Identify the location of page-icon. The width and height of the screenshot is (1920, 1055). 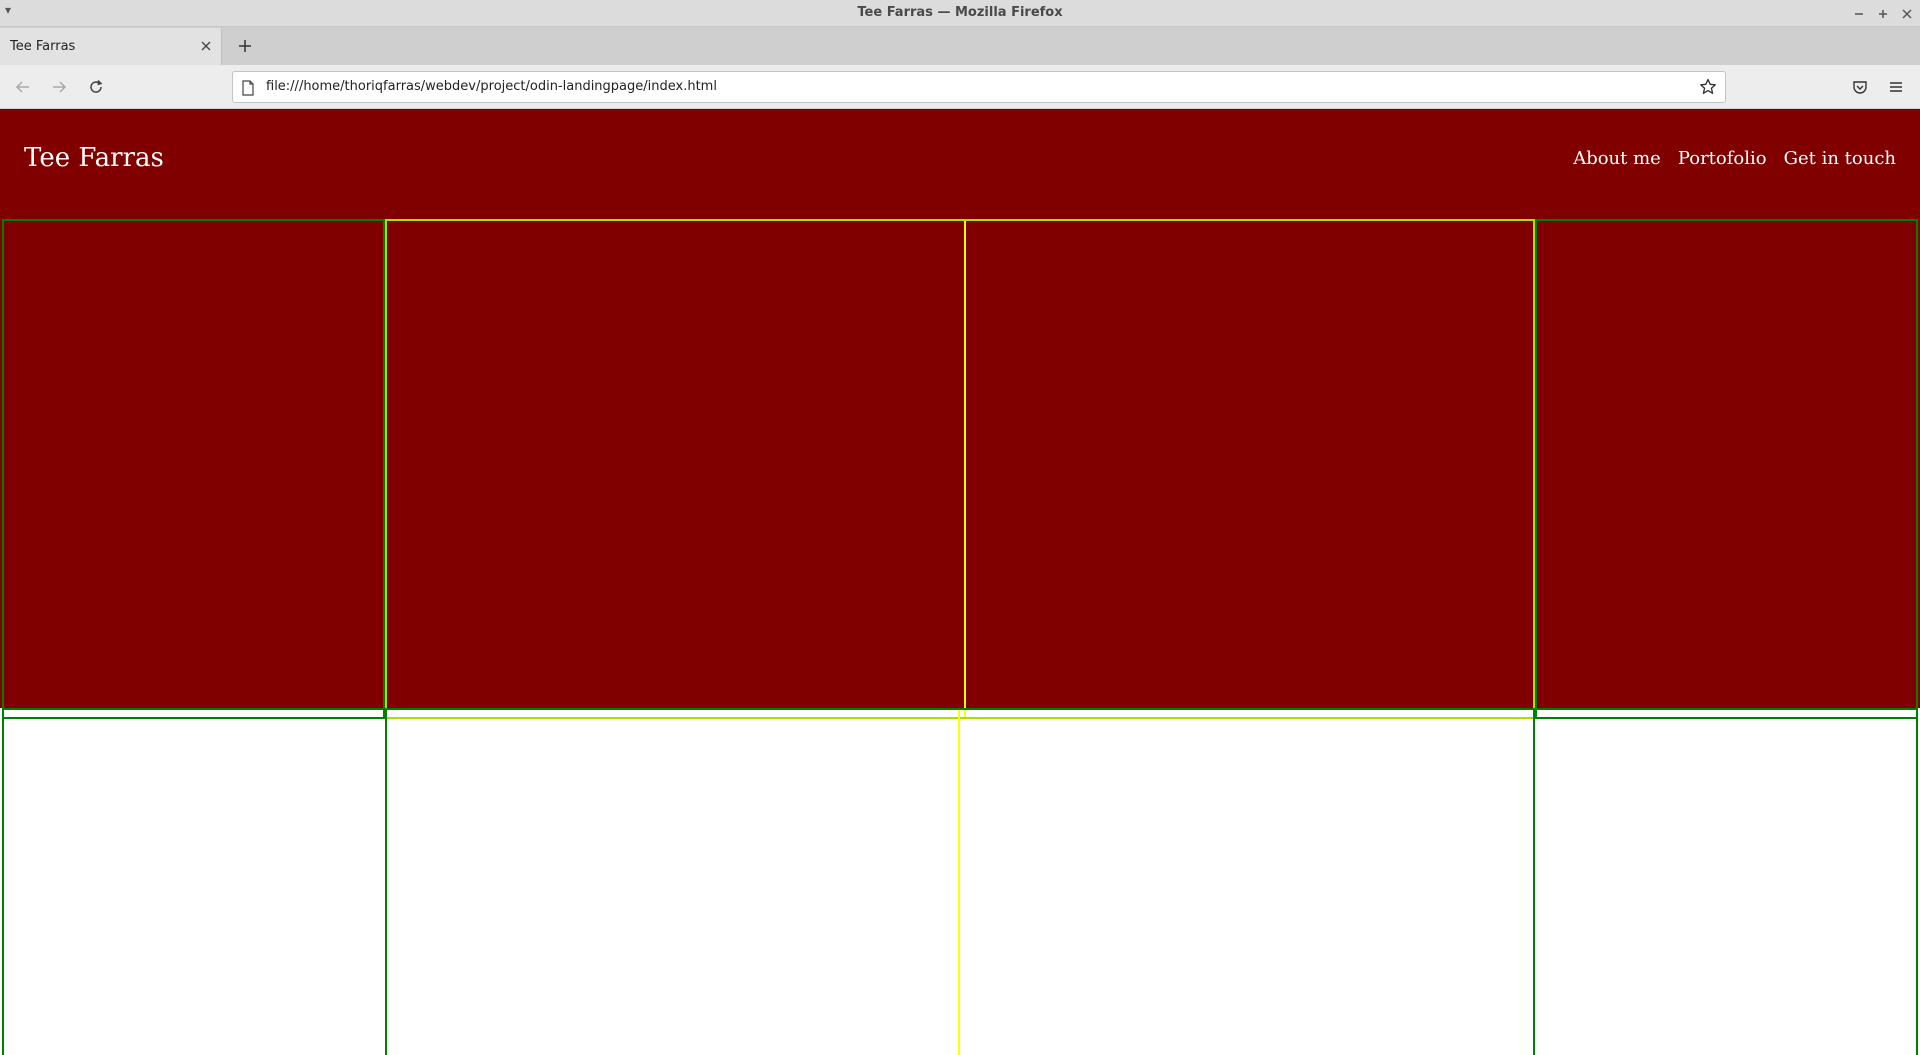
(248, 88).